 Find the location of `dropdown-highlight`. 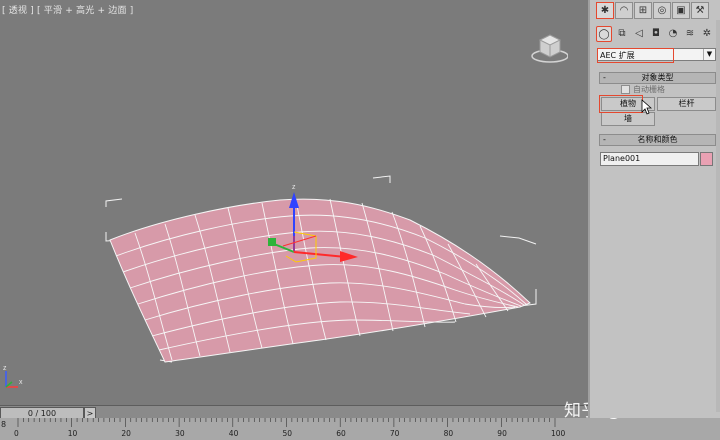

dropdown-highlight is located at coordinates (635, 55).